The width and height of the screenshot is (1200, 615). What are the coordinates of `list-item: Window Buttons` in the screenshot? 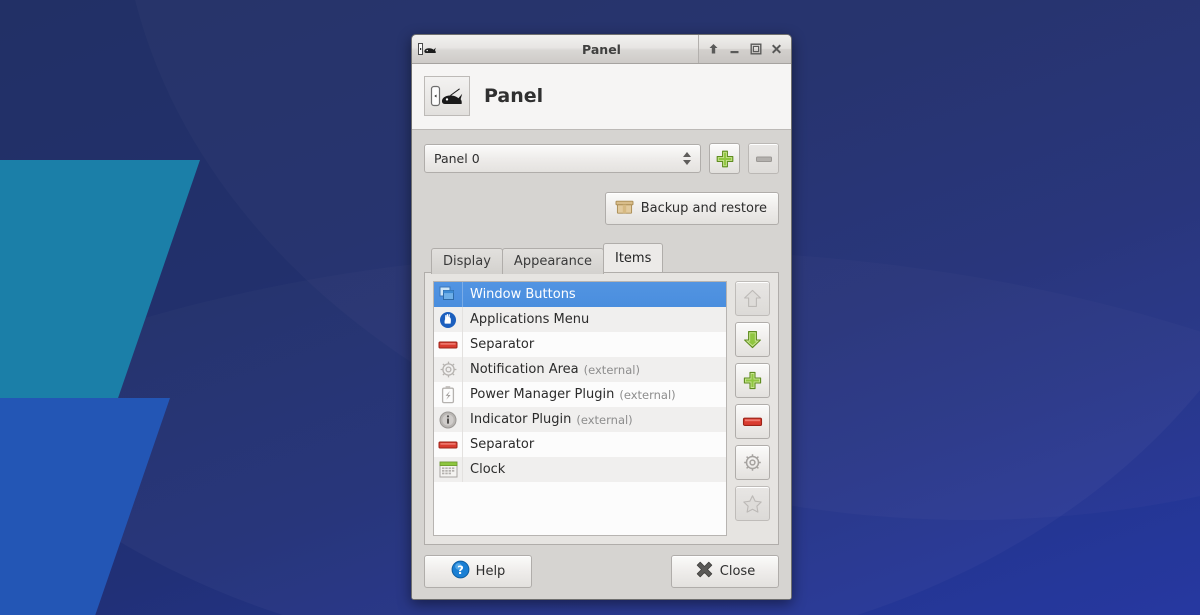 It's located at (580, 294).